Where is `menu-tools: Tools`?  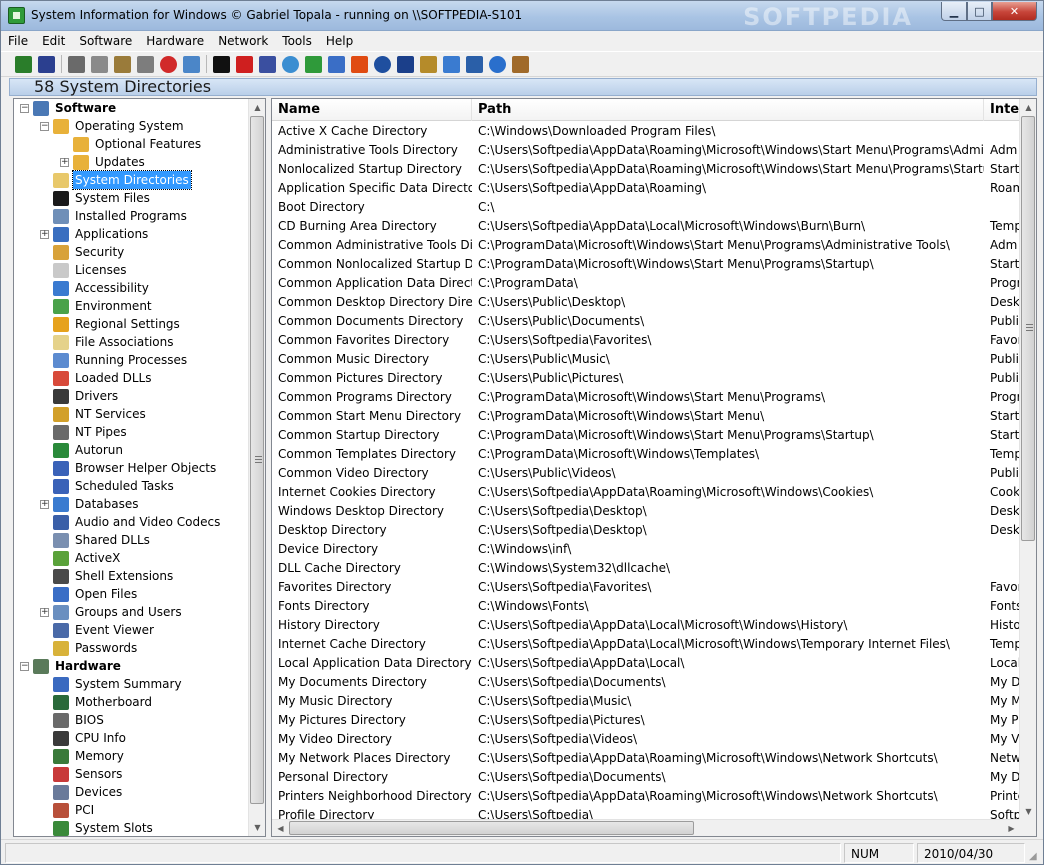
menu-tools: Tools is located at coordinates (297, 41).